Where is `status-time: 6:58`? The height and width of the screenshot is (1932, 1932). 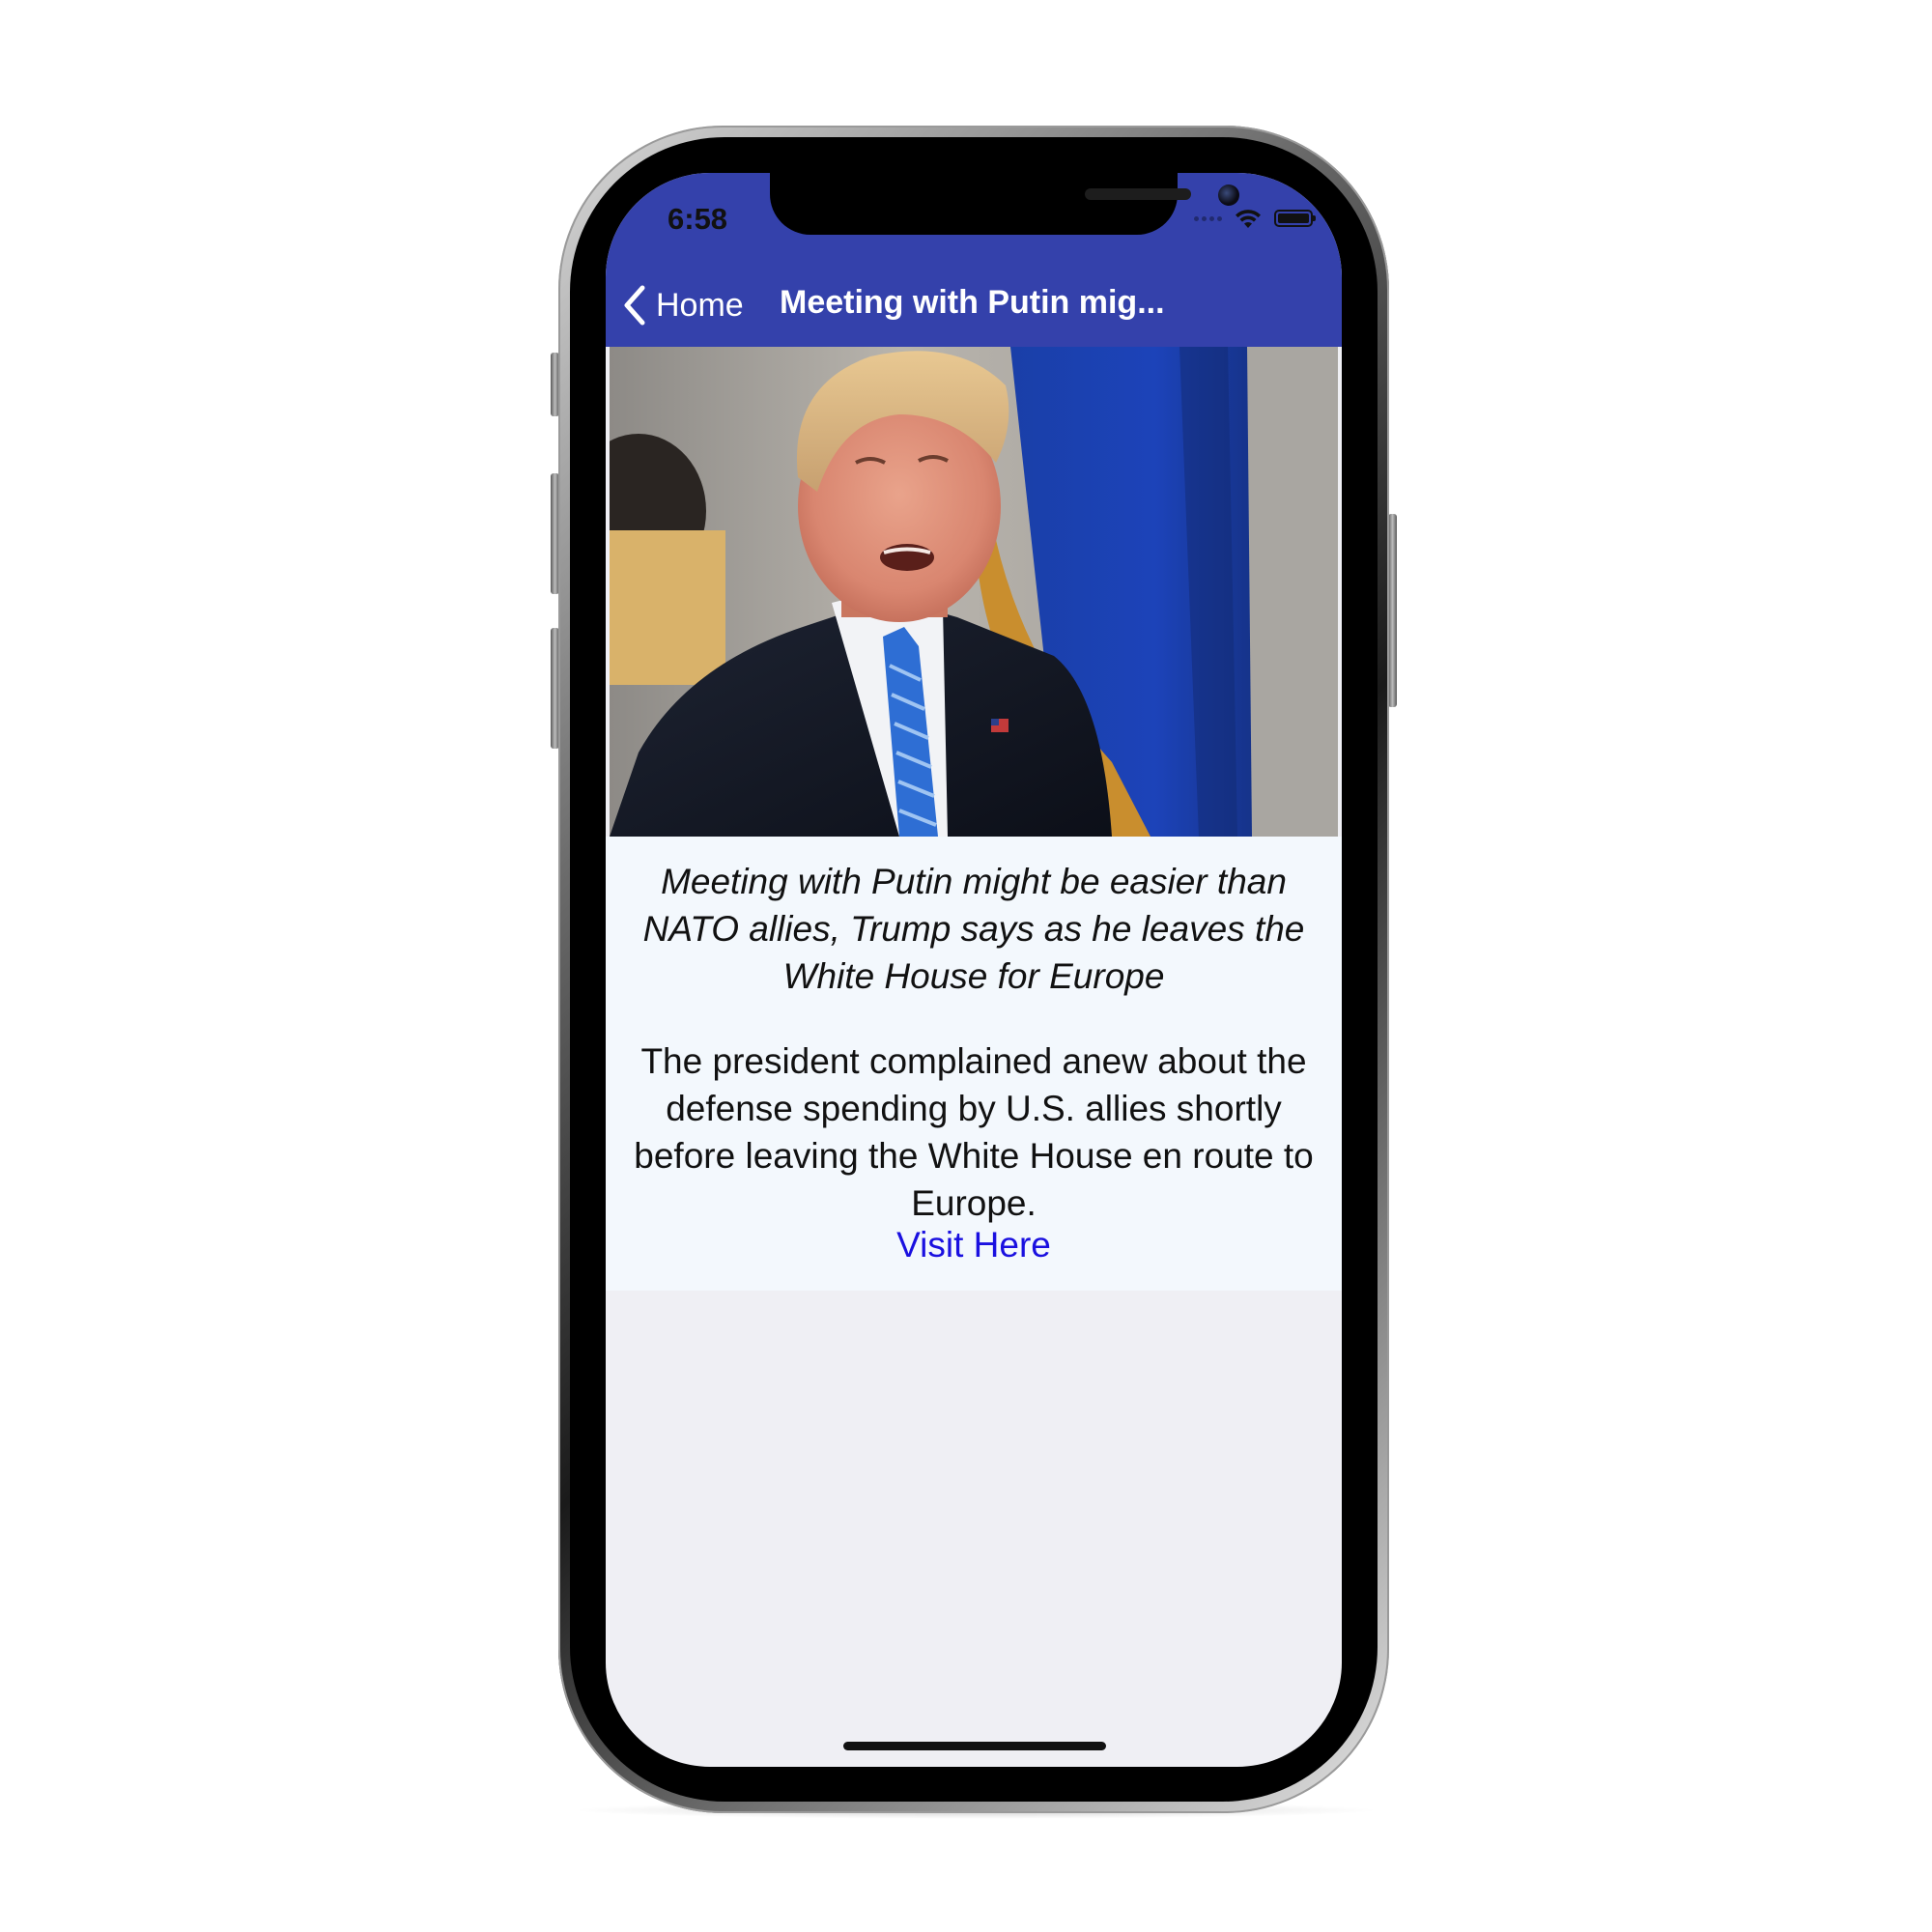 status-time: 6:58 is located at coordinates (698, 219).